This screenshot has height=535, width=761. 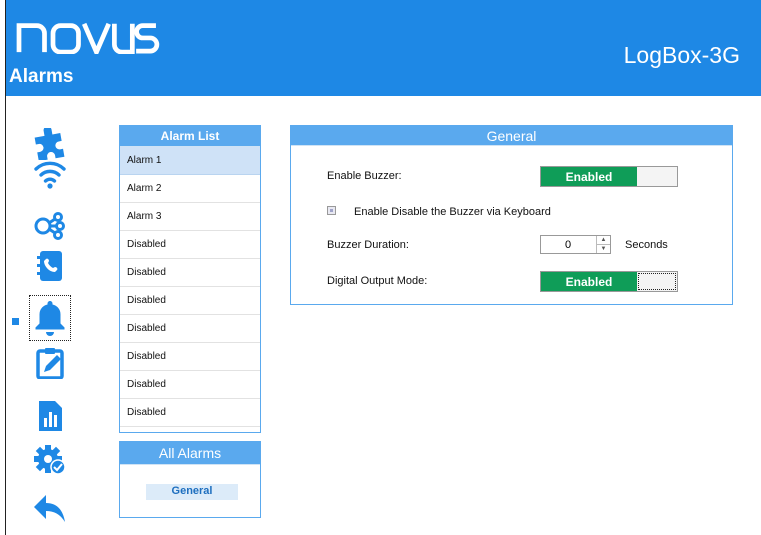 I want to click on alarm-list-item: Alarm 2, so click(x=190, y=189).